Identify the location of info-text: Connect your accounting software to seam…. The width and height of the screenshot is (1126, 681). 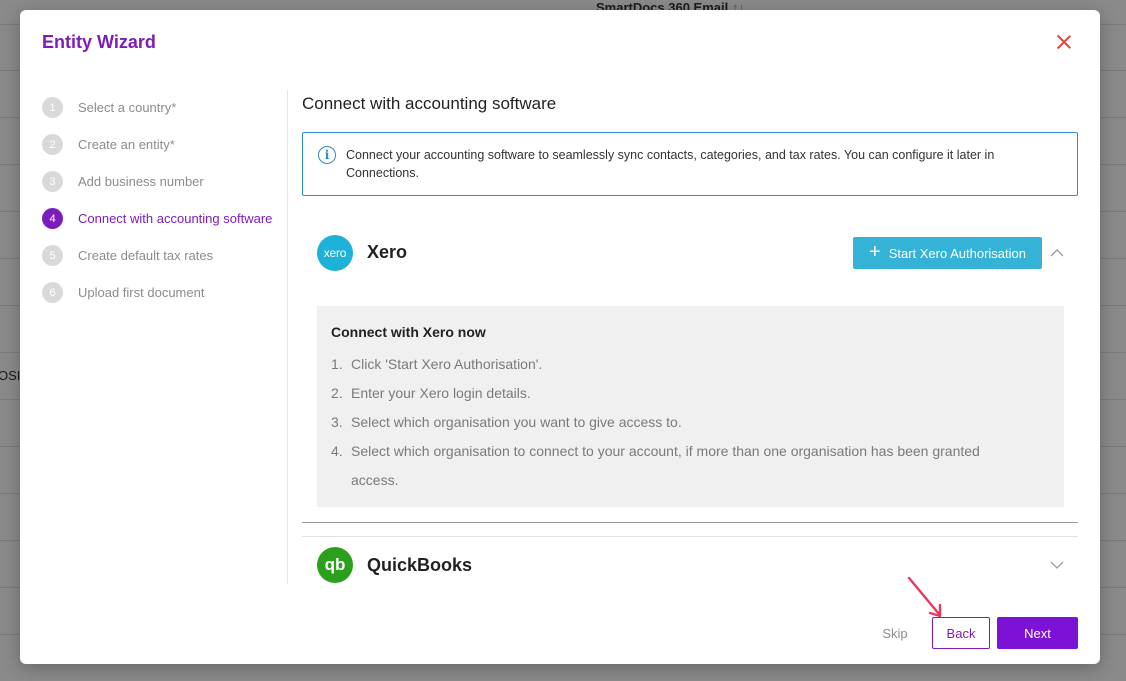
(670, 164).